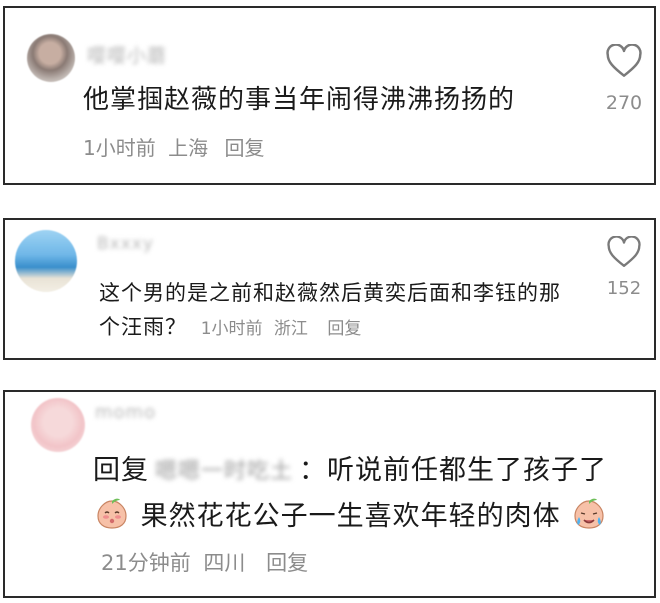 The image size is (660, 603). I want to click on like-count: 152, so click(624, 288).